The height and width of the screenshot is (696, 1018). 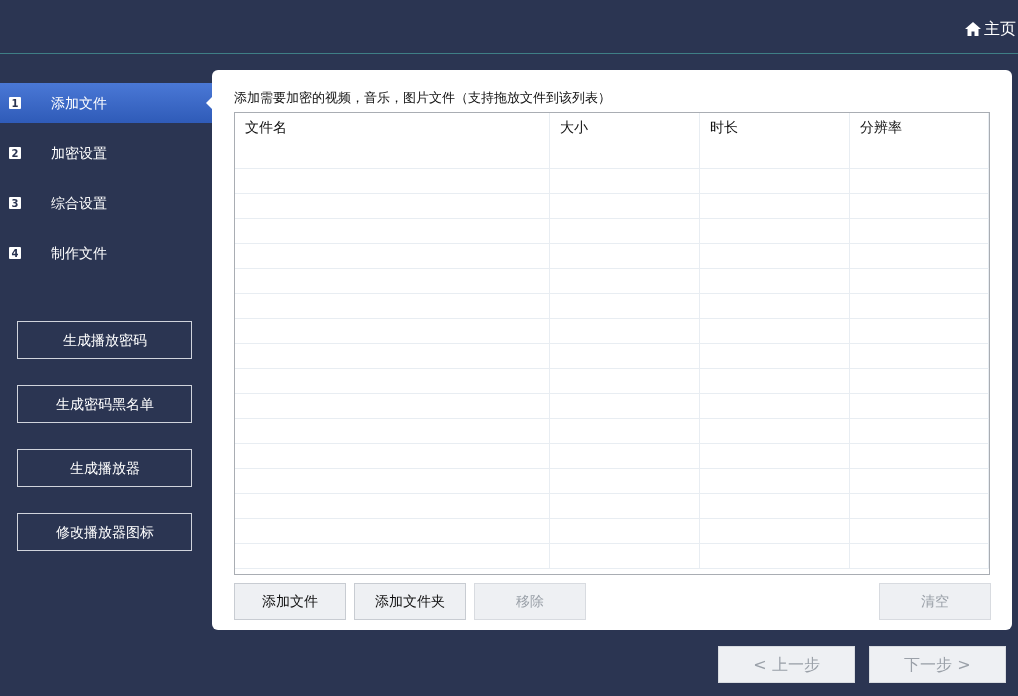 I want to click on step-label: 综合设置, so click(x=79, y=203).